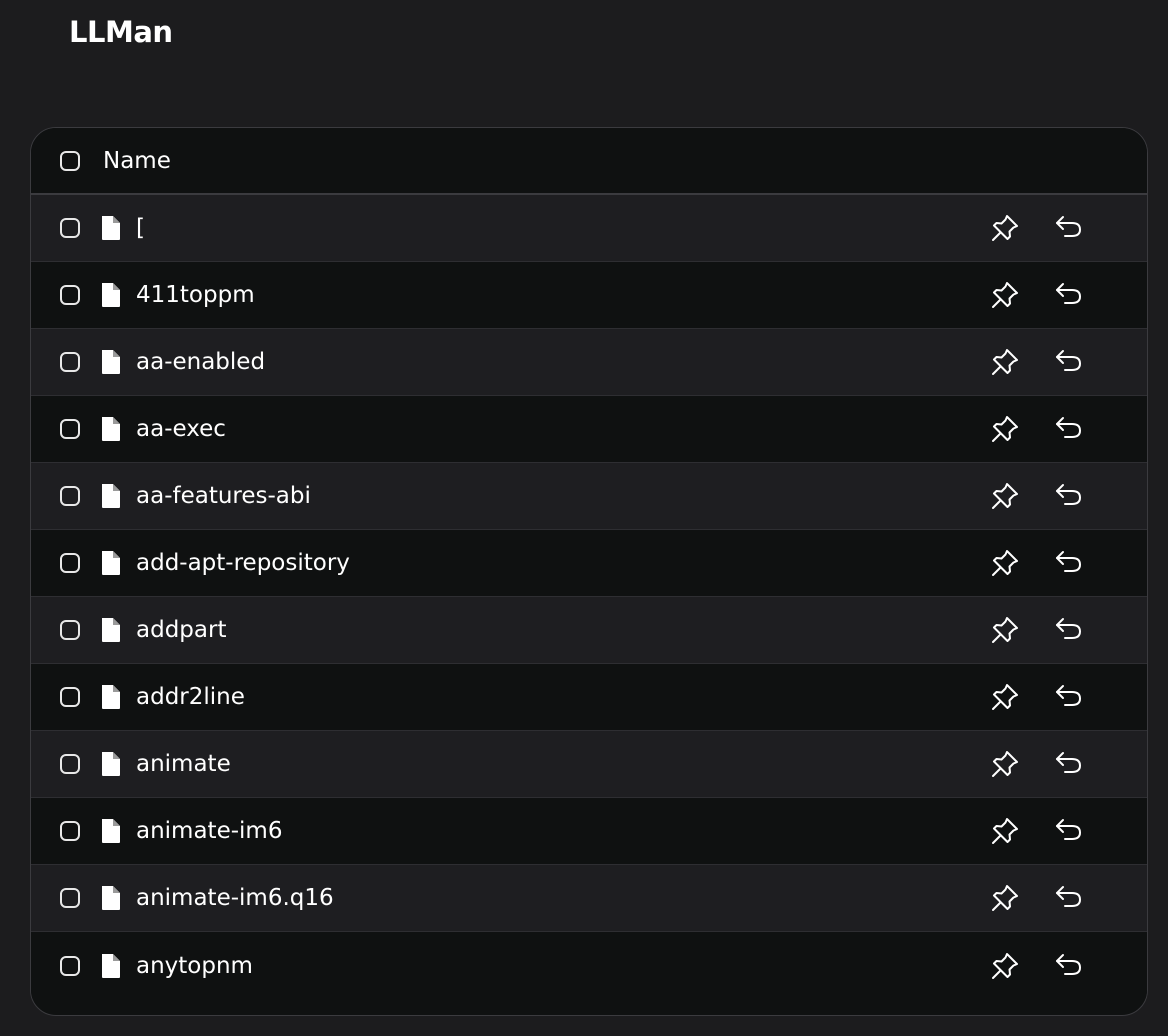 This screenshot has width=1168, height=1036. Describe the element at coordinates (181, 429) in the screenshot. I see `file-name: aa-exec` at that location.